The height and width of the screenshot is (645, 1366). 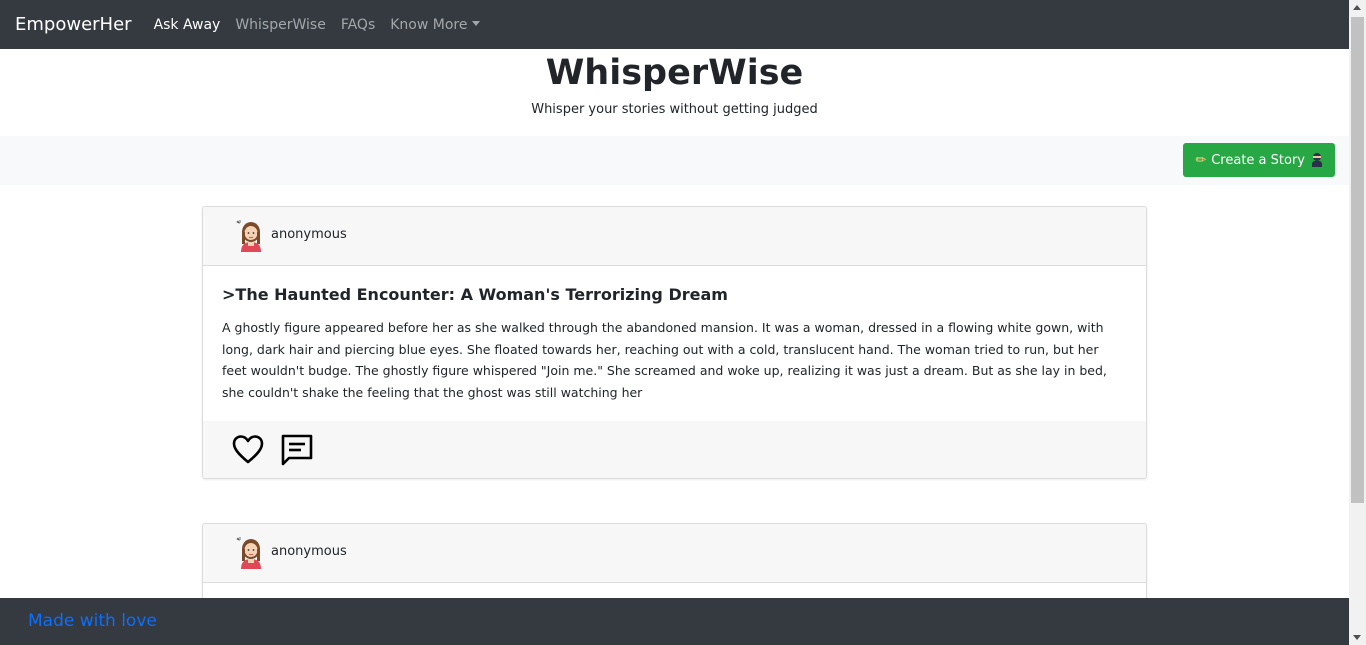 I want to click on story-card-footer, so click(x=674, y=449).